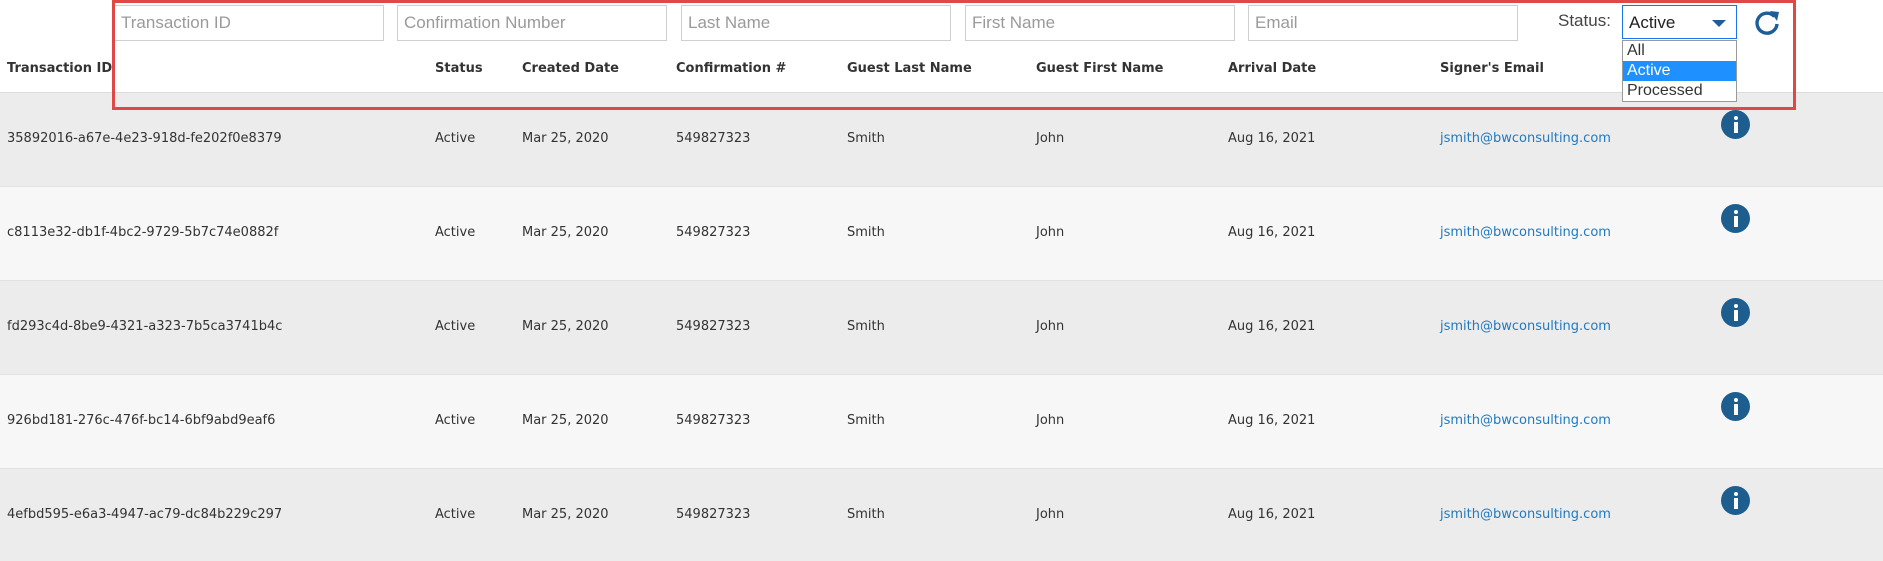 The width and height of the screenshot is (1883, 561). What do you see at coordinates (1584, 20) in the screenshot?
I see `status-filter-label: Status:` at bounding box center [1584, 20].